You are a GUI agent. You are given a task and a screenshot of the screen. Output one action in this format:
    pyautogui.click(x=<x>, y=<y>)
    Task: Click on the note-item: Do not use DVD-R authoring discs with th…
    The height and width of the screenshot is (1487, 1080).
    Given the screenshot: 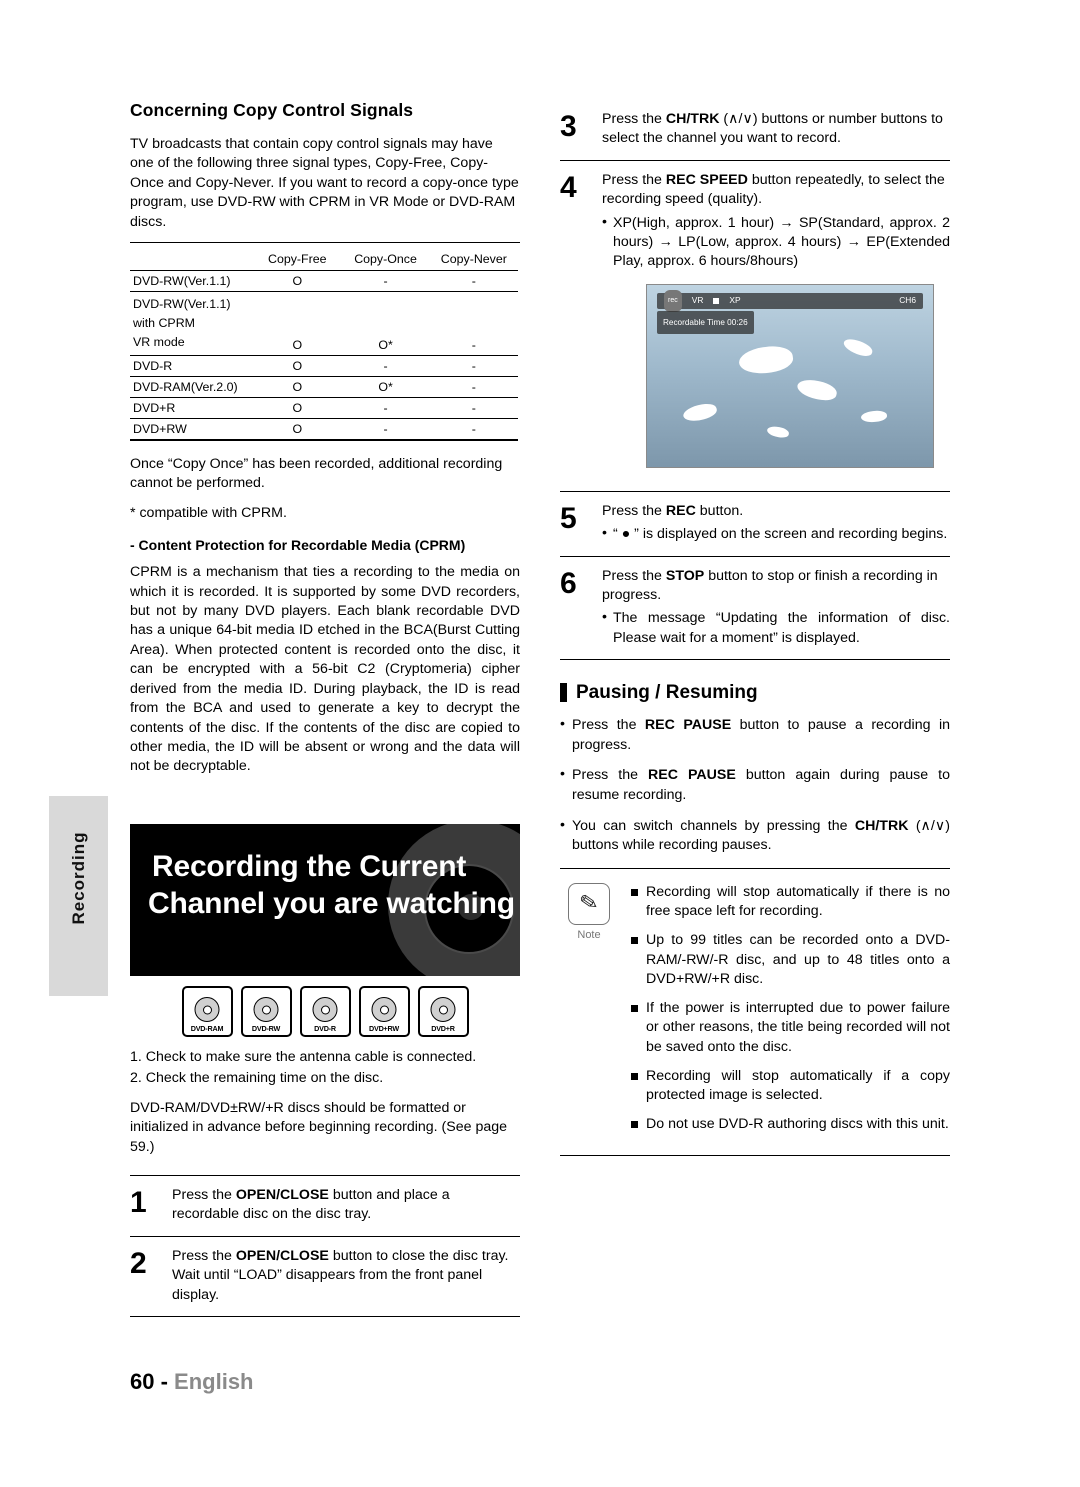 What is the action you would take?
    pyautogui.click(x=790, y=1125)
    